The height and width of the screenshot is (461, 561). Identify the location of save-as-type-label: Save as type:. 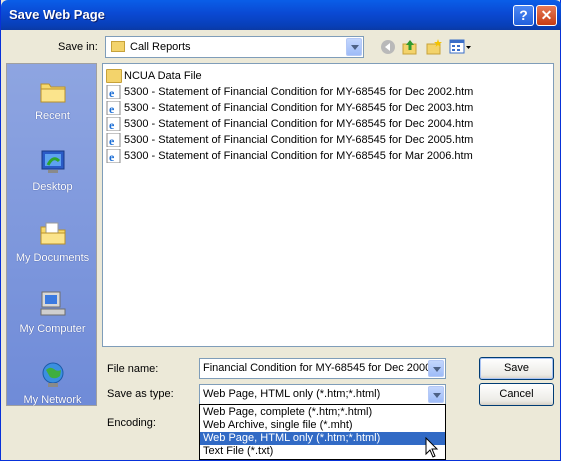
(140, 394).